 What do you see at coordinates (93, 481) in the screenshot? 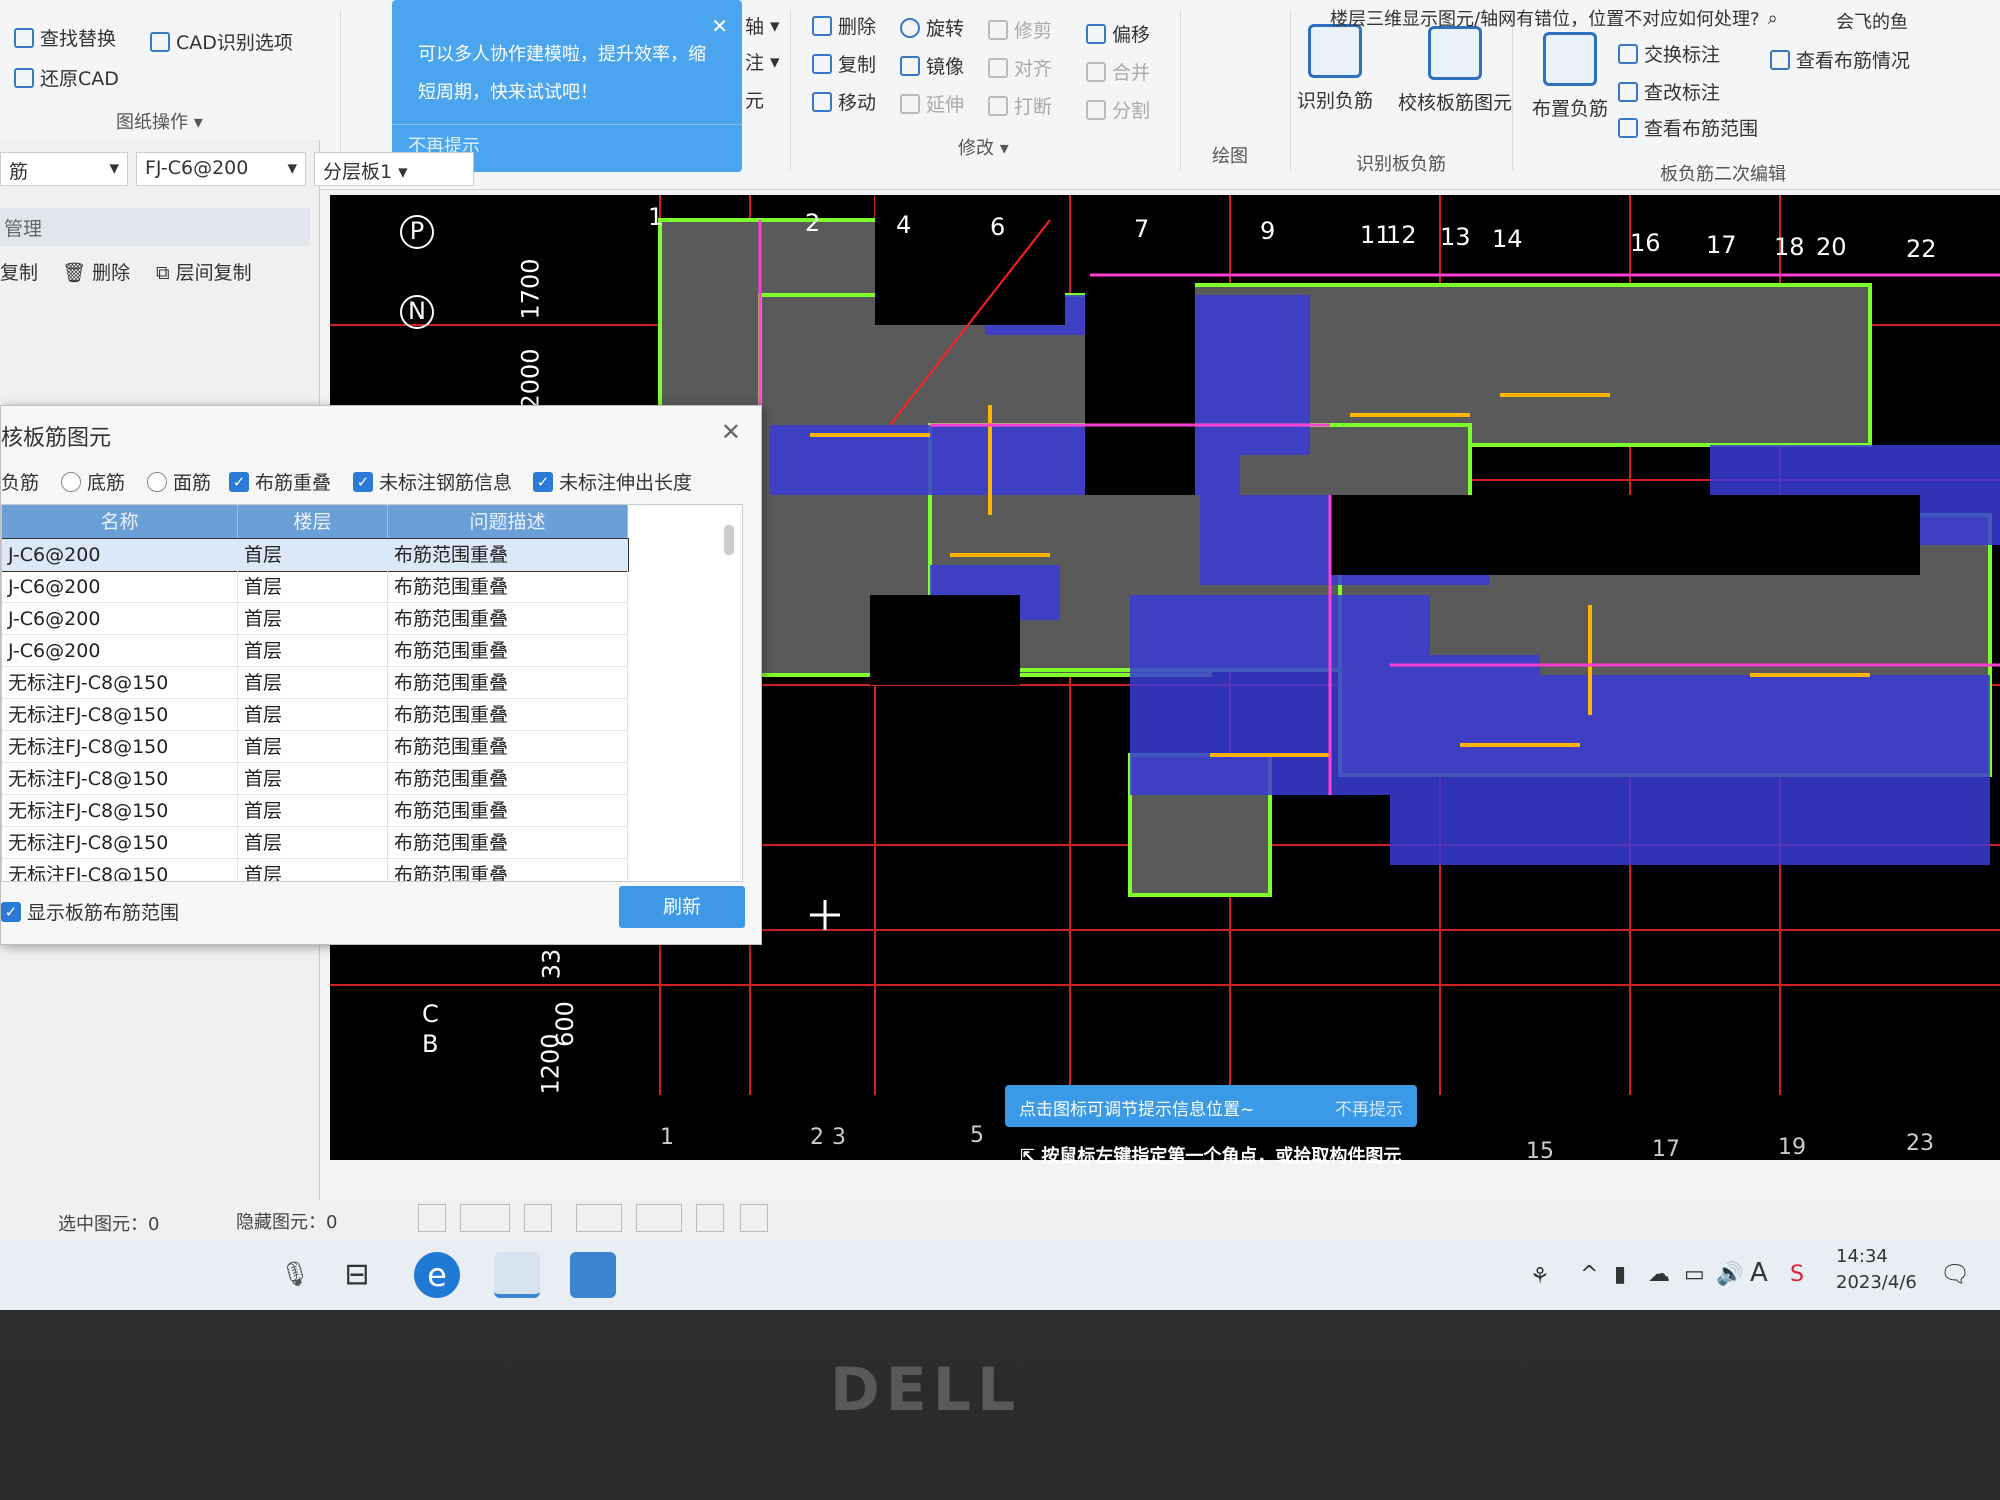
I see `option-bottom-rebar: 底筋` at bounding box center [93, 481].